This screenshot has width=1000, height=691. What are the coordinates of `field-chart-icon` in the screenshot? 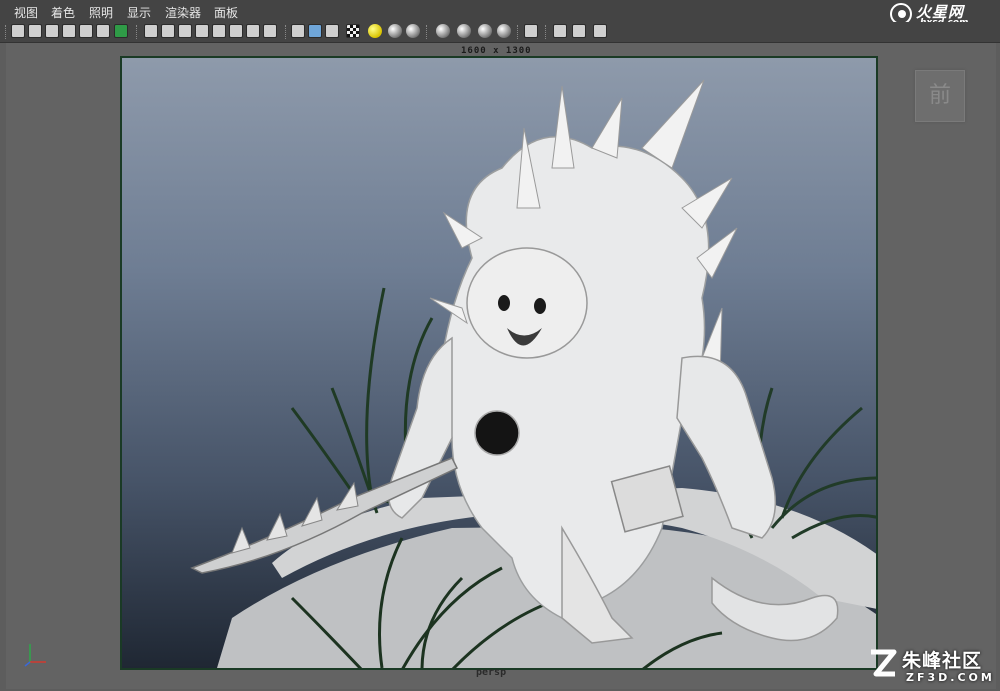 It's located at (185, 31).